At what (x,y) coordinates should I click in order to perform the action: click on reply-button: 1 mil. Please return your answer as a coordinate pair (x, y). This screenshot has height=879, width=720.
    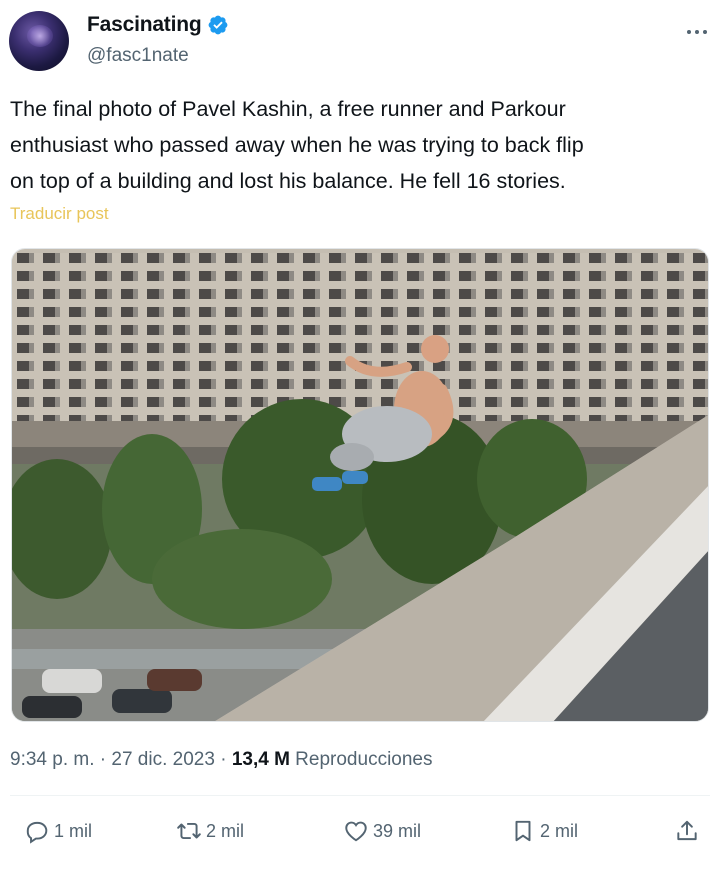
    Looking at the image, I should click on (58, 831).